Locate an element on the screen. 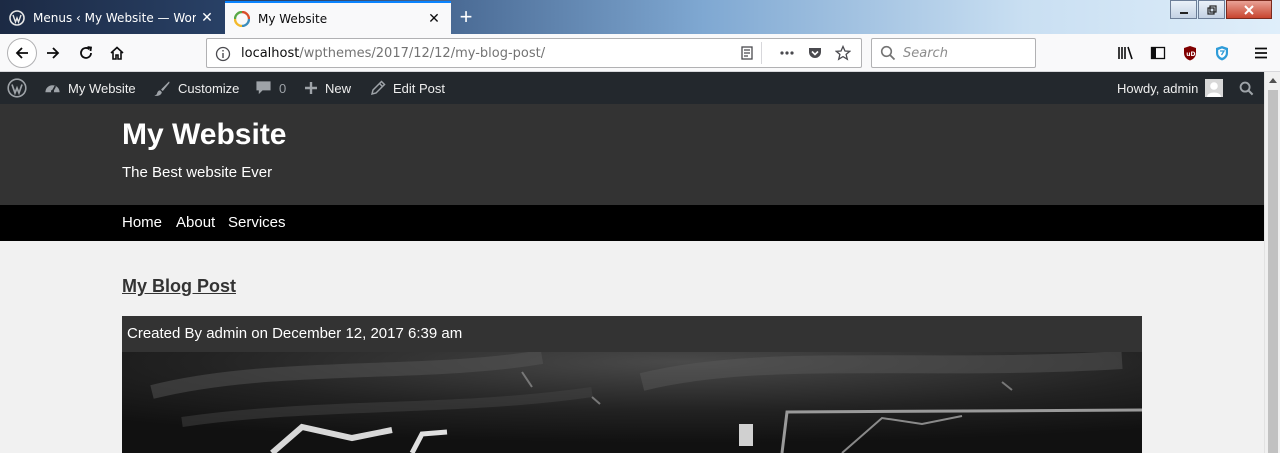 The image size is (1280, 453). customize-label: Customize is located at coordinates (209, 88).